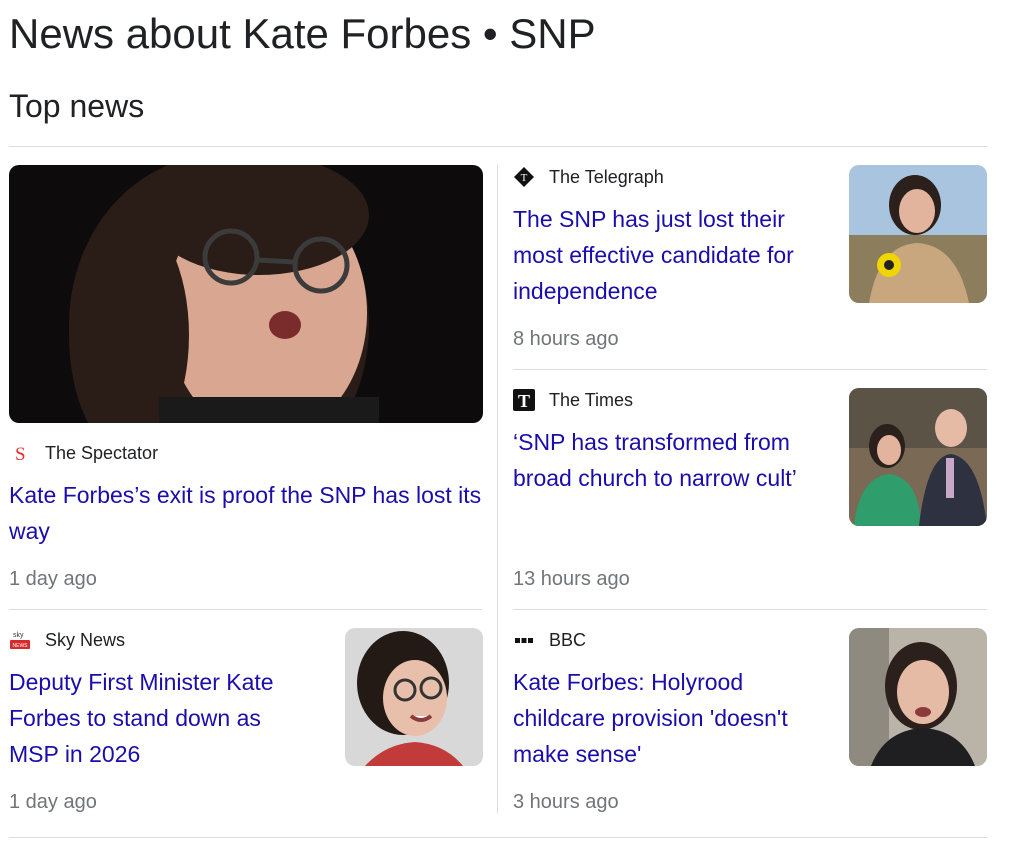 This screenshot has width=1011, height=859. What do you see at coordinates (53, 579) in the screenshot?
I see `article-timestamp-spectator: 1 day ago` at bounding box center [53, 579].